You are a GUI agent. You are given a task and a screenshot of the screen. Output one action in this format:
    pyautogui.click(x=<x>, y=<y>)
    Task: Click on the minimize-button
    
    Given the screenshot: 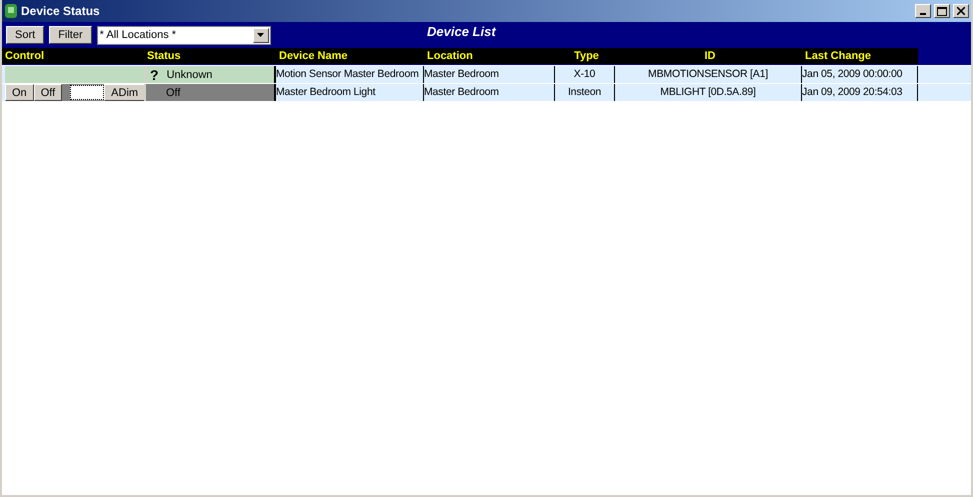 What is the action you would take?
    pyautogui.click(x=923, y=11)
    